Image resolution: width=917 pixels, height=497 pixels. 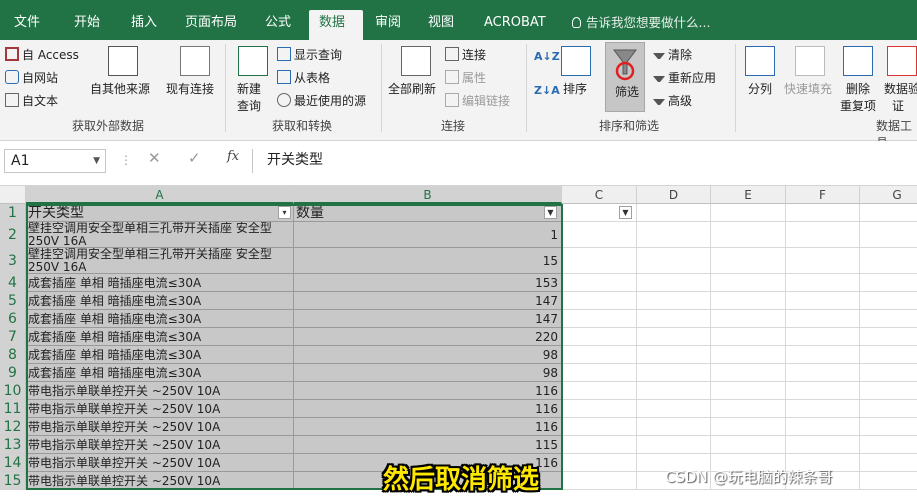 I want to click on cell-quantity: 1, so click(x=428, y=235).